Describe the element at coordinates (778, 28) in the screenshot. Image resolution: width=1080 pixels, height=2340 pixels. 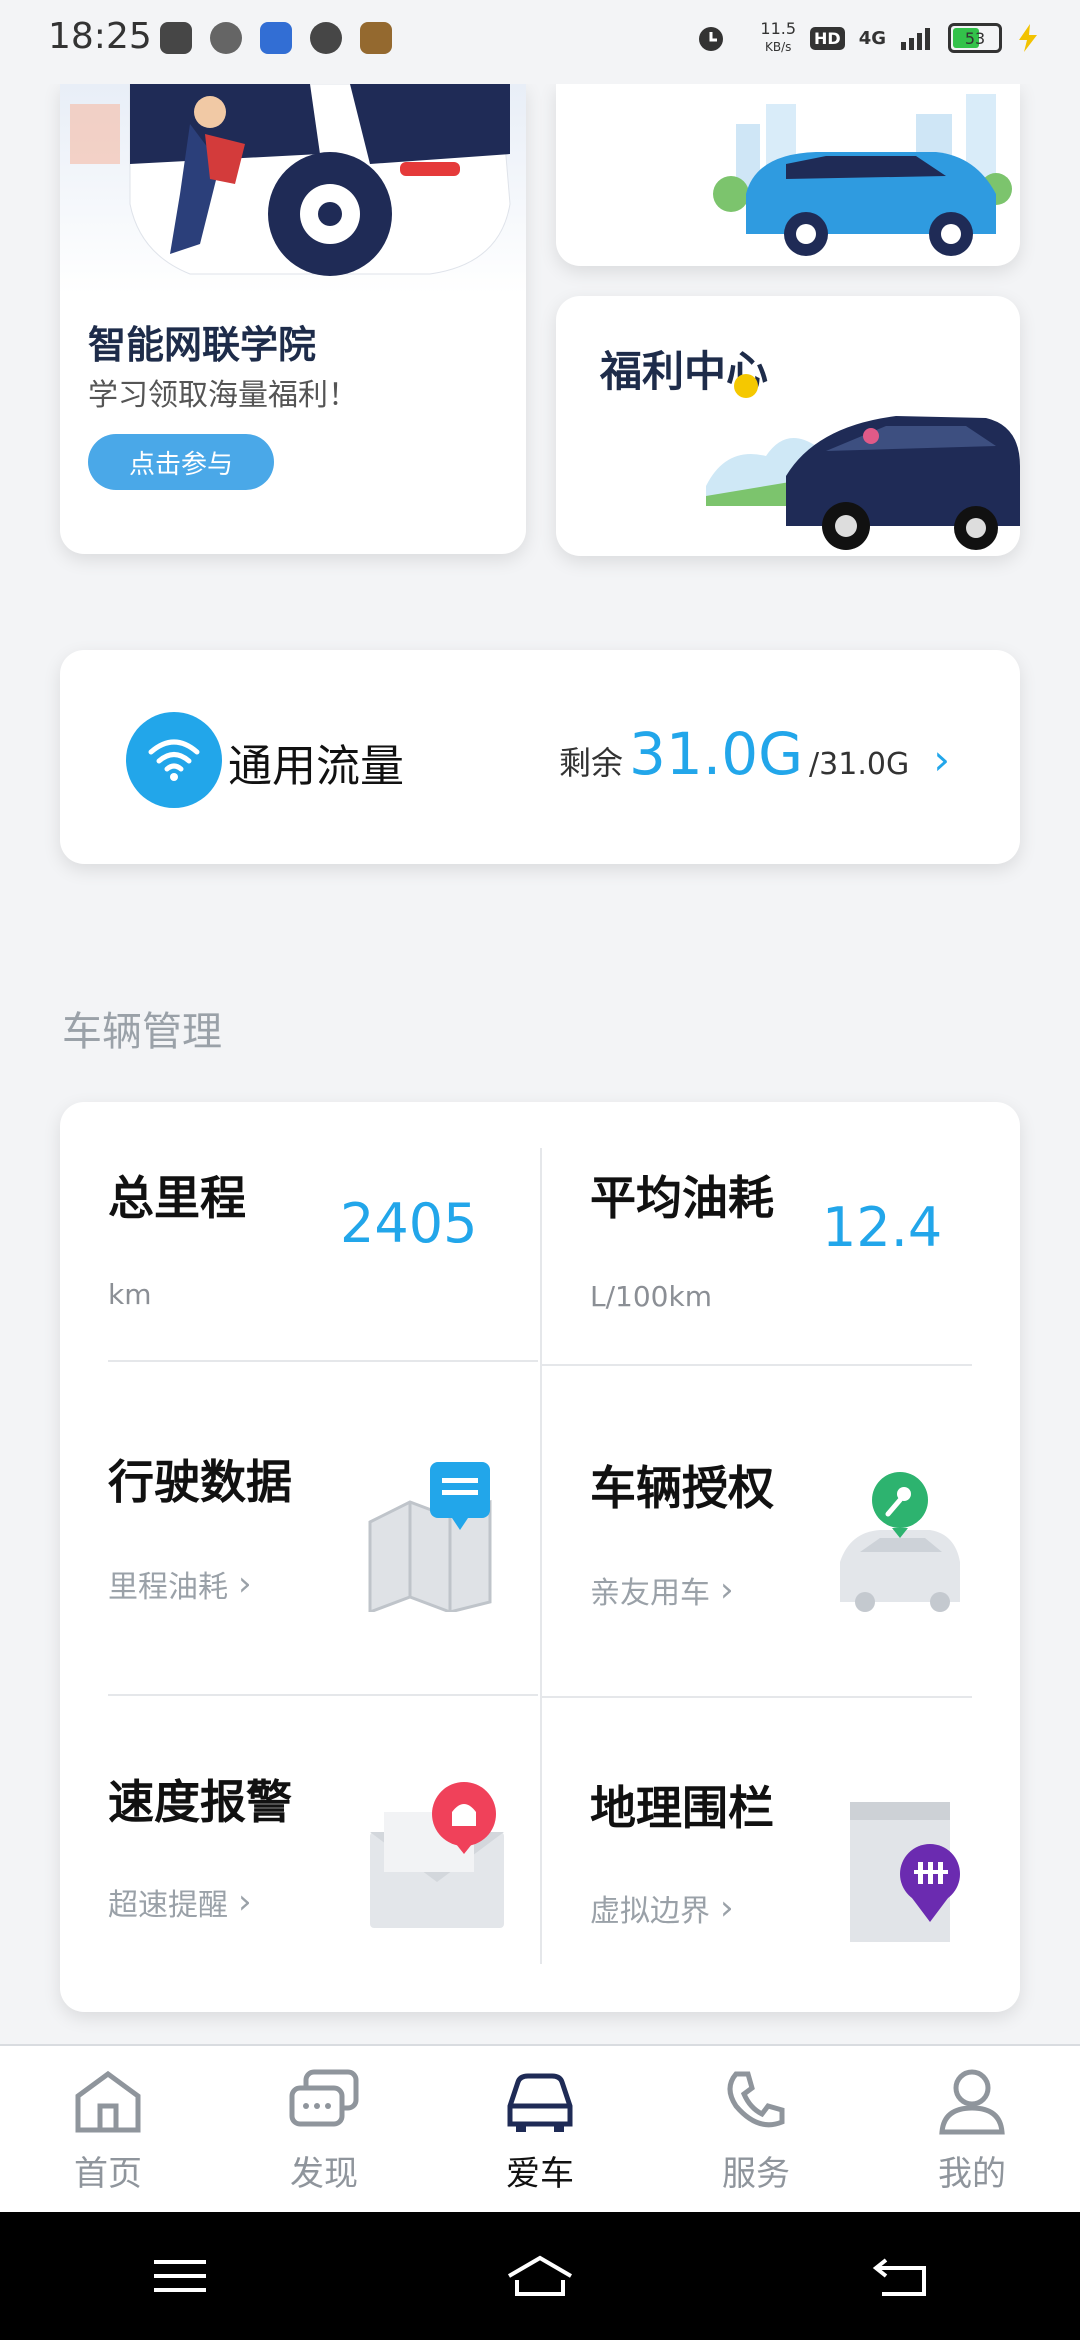
I see `net-speed-value: 11.5` at that location.